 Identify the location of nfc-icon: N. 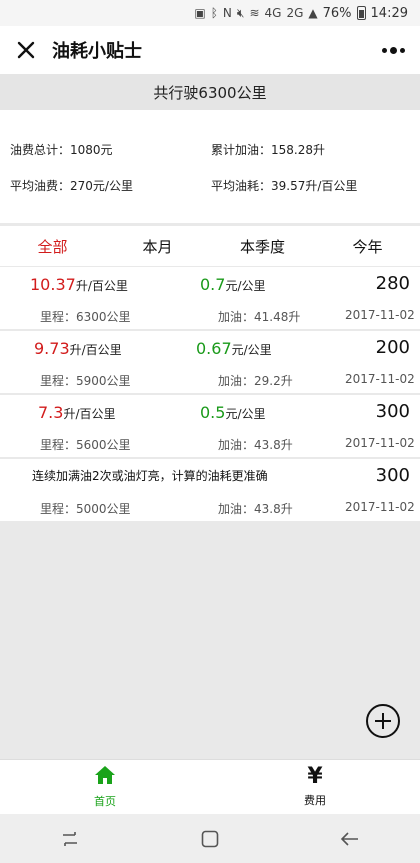
(227, 13).